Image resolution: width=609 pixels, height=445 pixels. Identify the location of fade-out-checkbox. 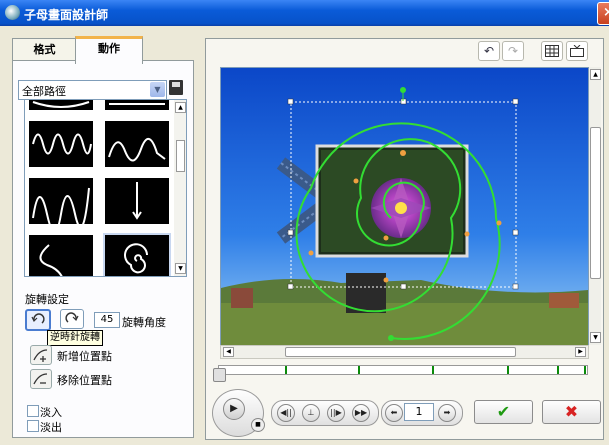
(33, 426).